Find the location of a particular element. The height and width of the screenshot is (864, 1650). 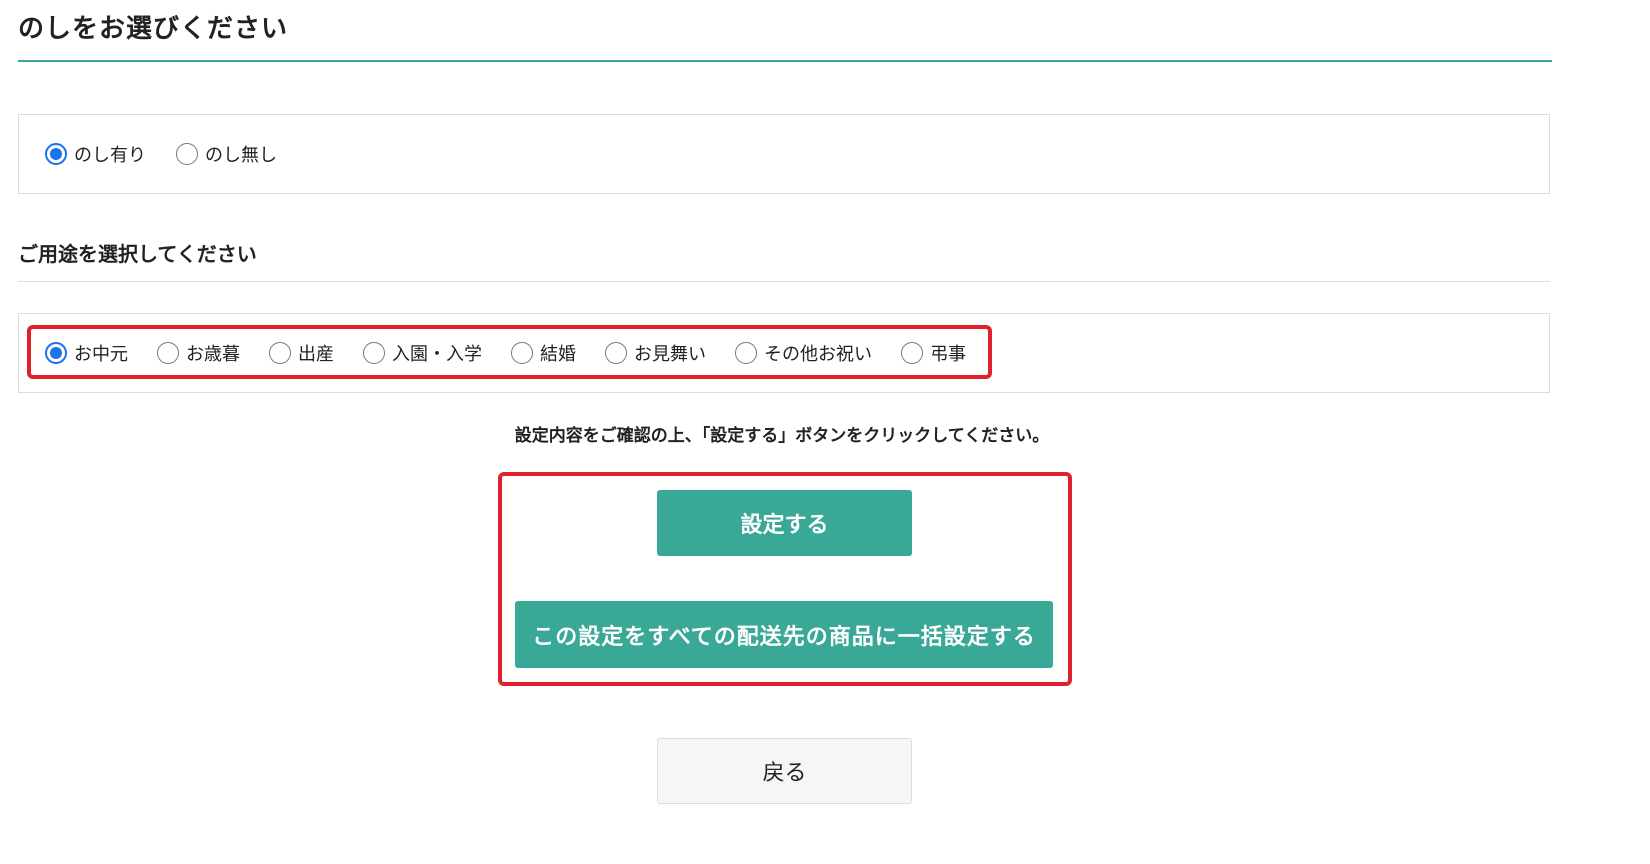

noshi-option-without: のし無し is located at coordinates (226, 154).